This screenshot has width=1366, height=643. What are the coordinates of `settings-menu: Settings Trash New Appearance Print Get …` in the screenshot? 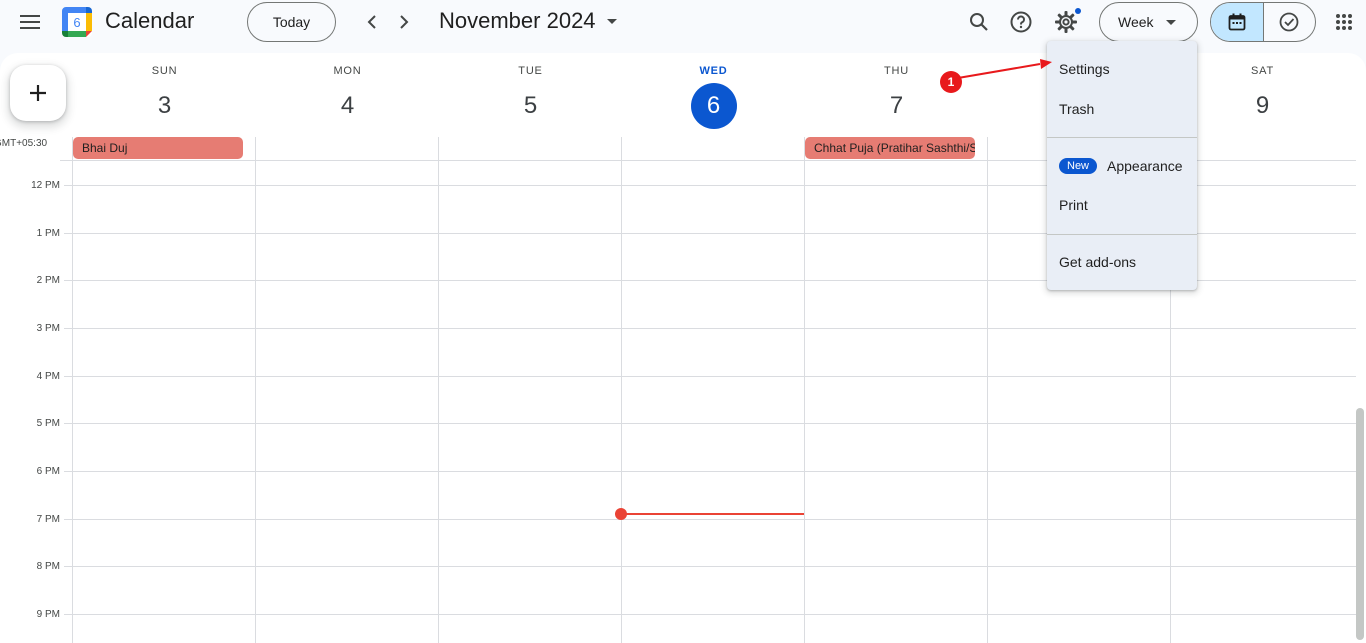 It's located at (1122, 165).